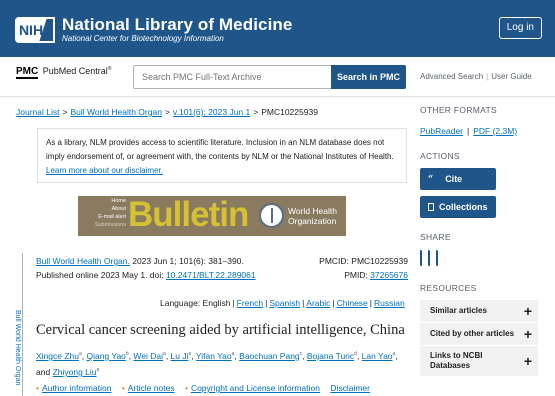 The image size is (555, 396). Describe the element at coordinates (22, 324) in the screenshot. I see `article-left-rule` at that location.